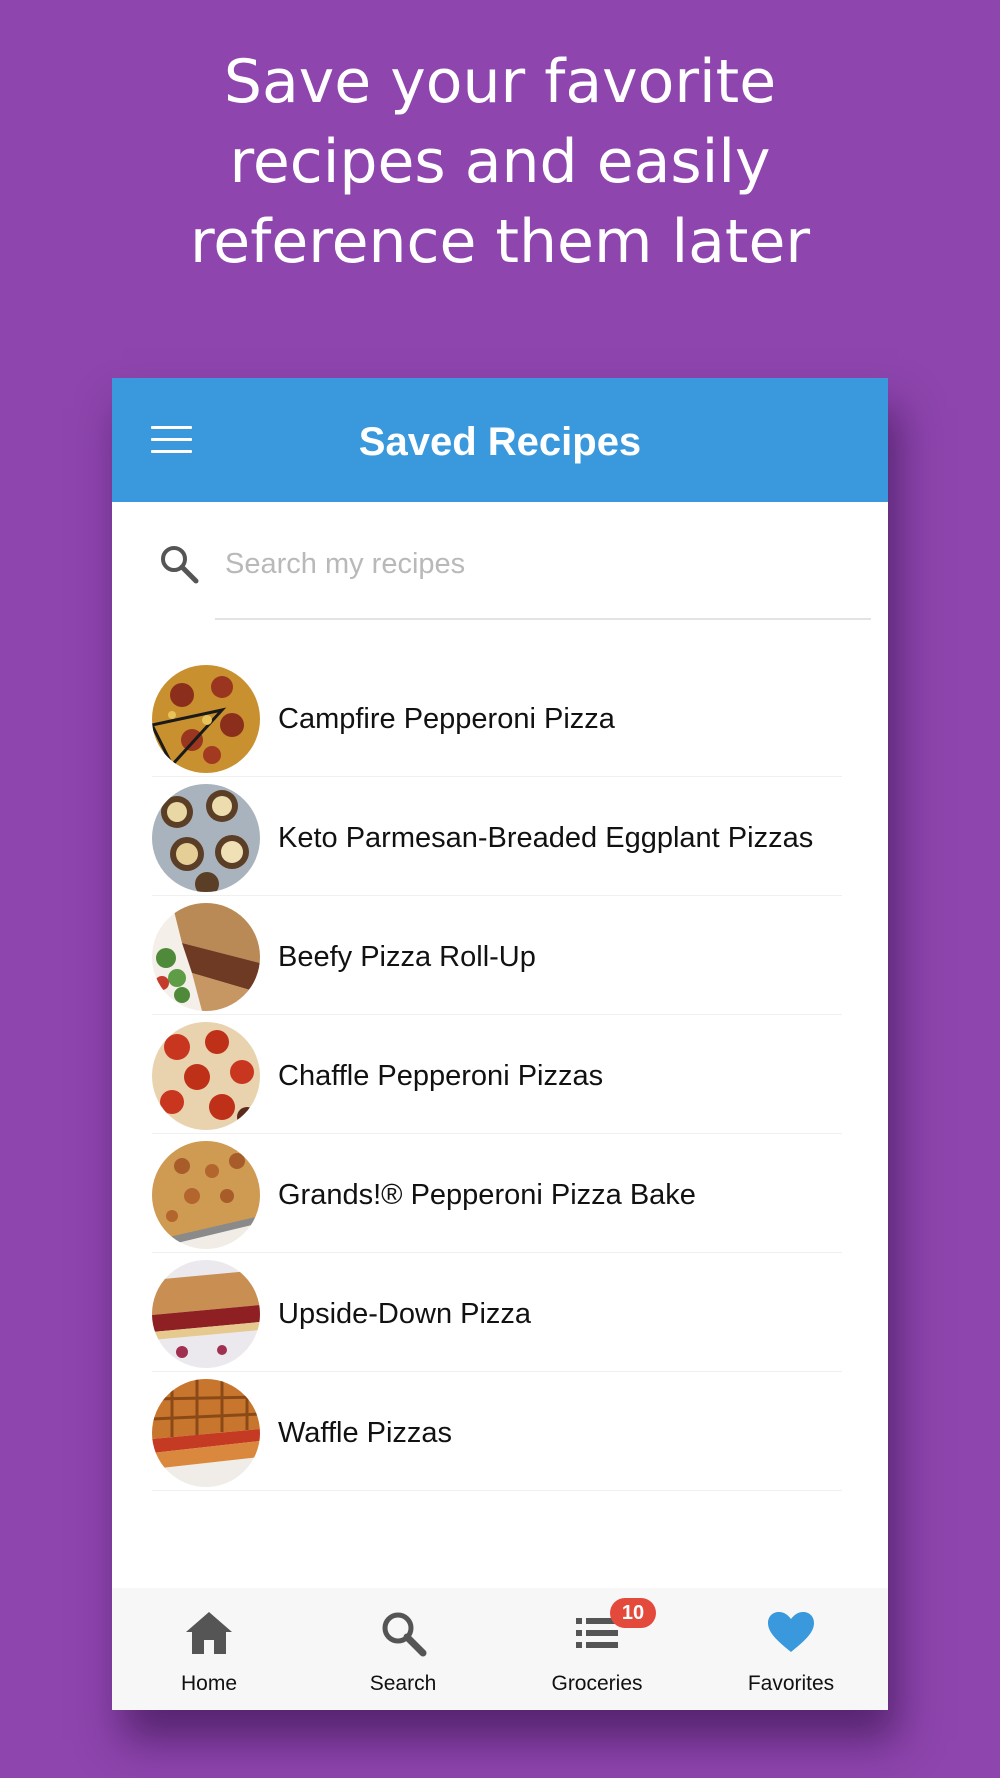 The image size is (1000, 1778). I want to click on nav-search: Search, so click(403, 1649).